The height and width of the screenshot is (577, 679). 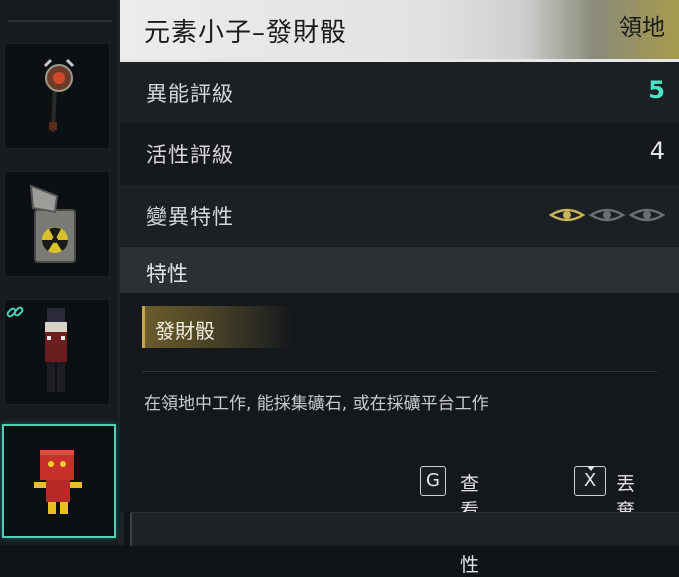 What do you see at coordinates (15, 312) in the screenshot?
I see `link-icon` at bounding box center [15, 312].